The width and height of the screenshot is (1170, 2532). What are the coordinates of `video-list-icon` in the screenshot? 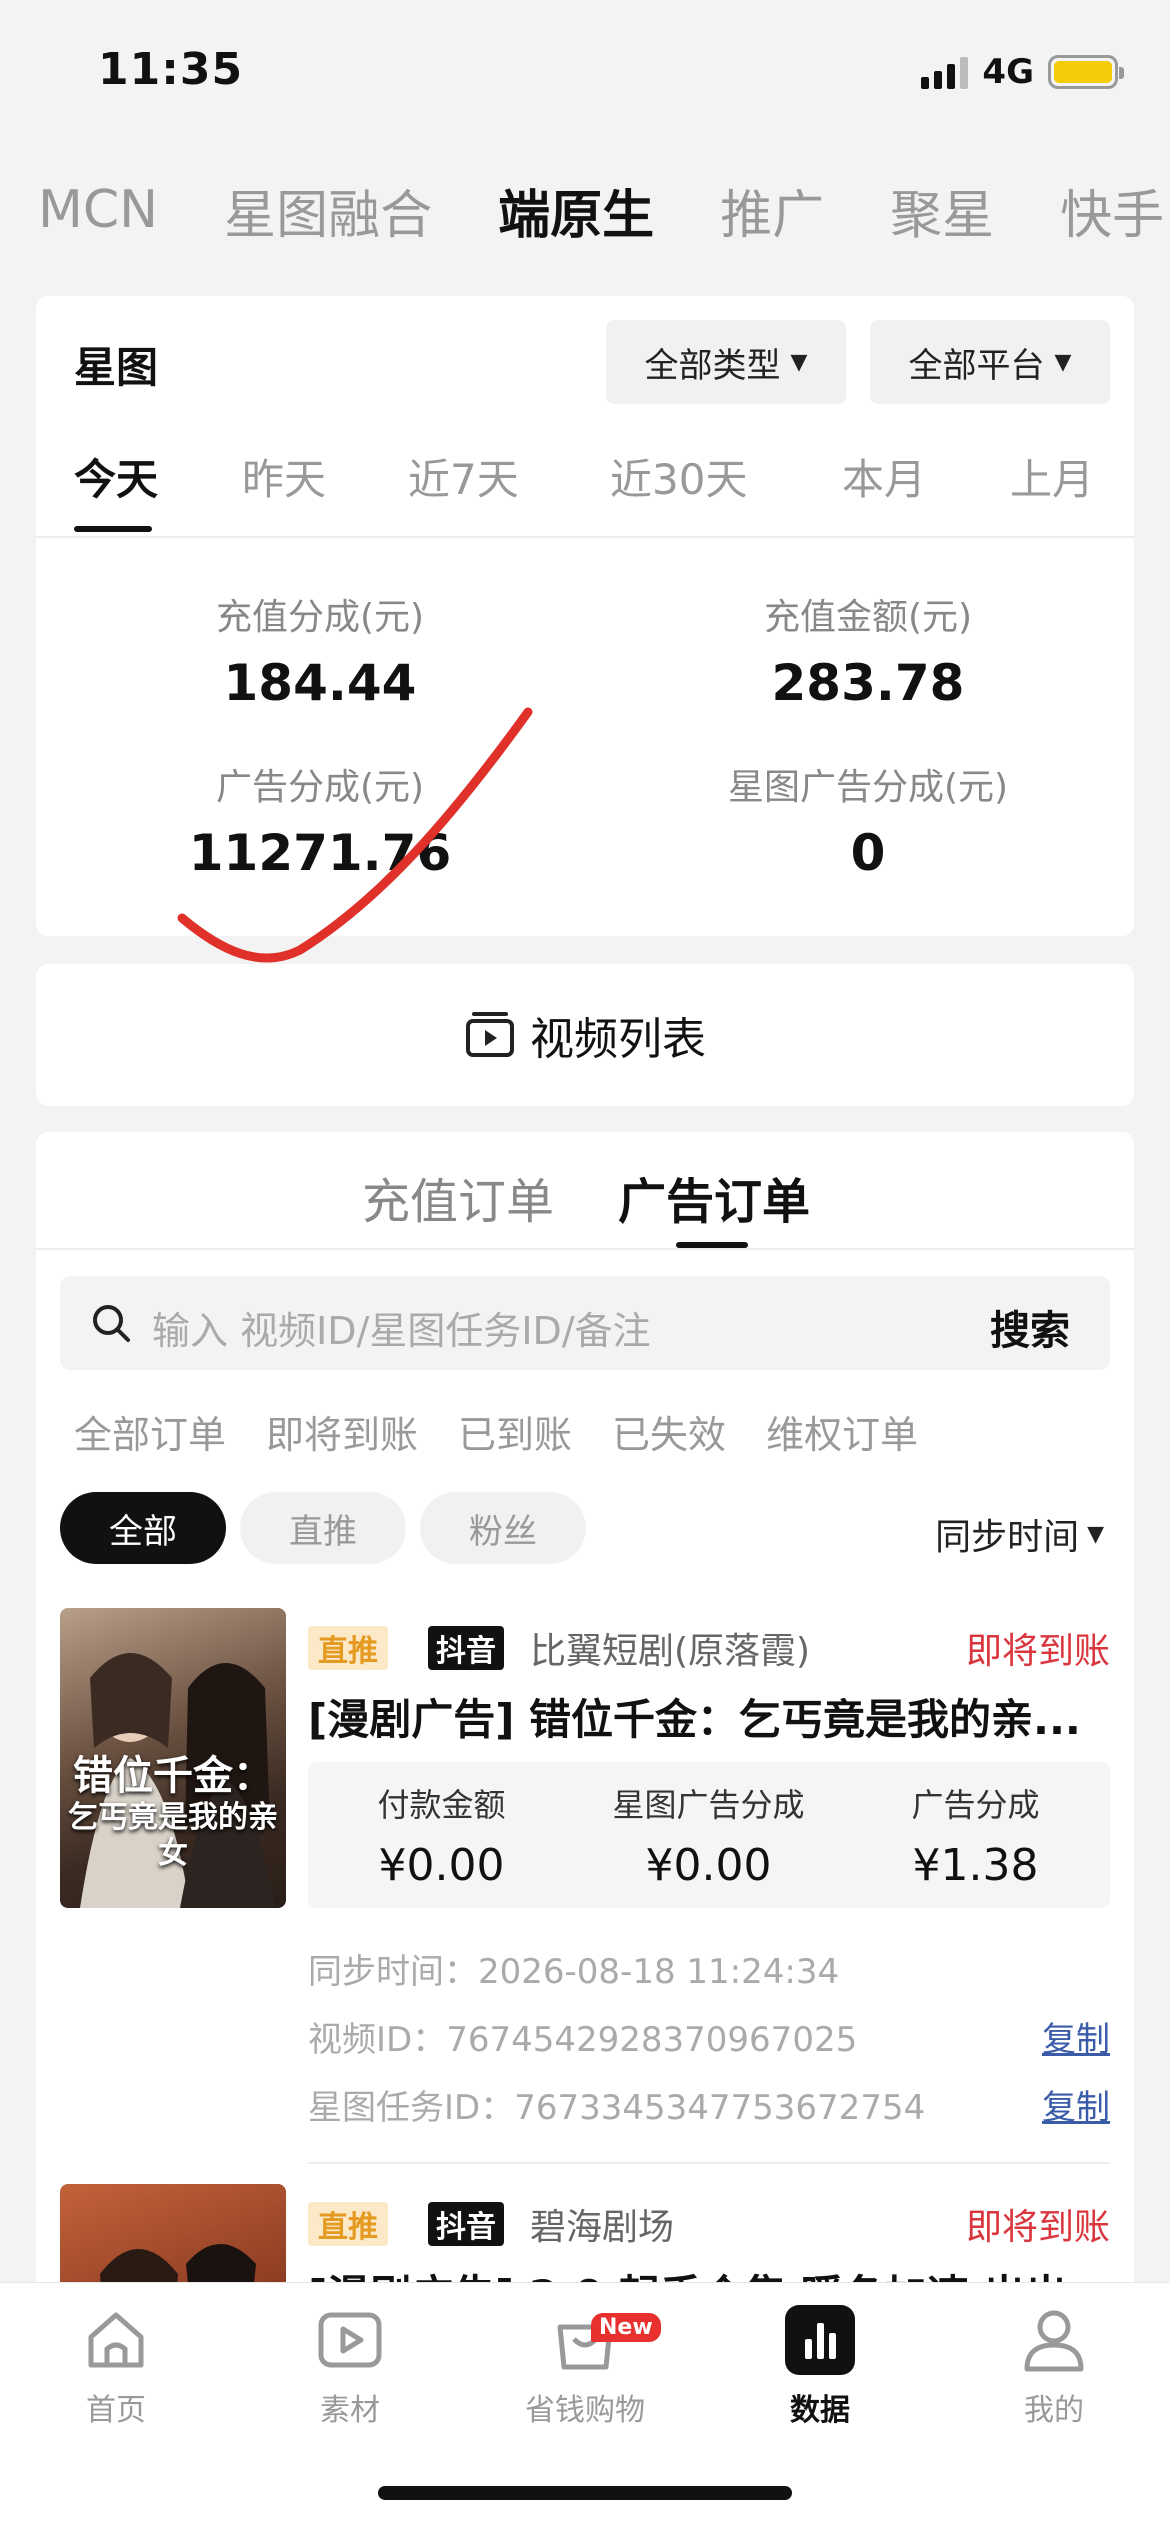 It's located at (490, 1034).